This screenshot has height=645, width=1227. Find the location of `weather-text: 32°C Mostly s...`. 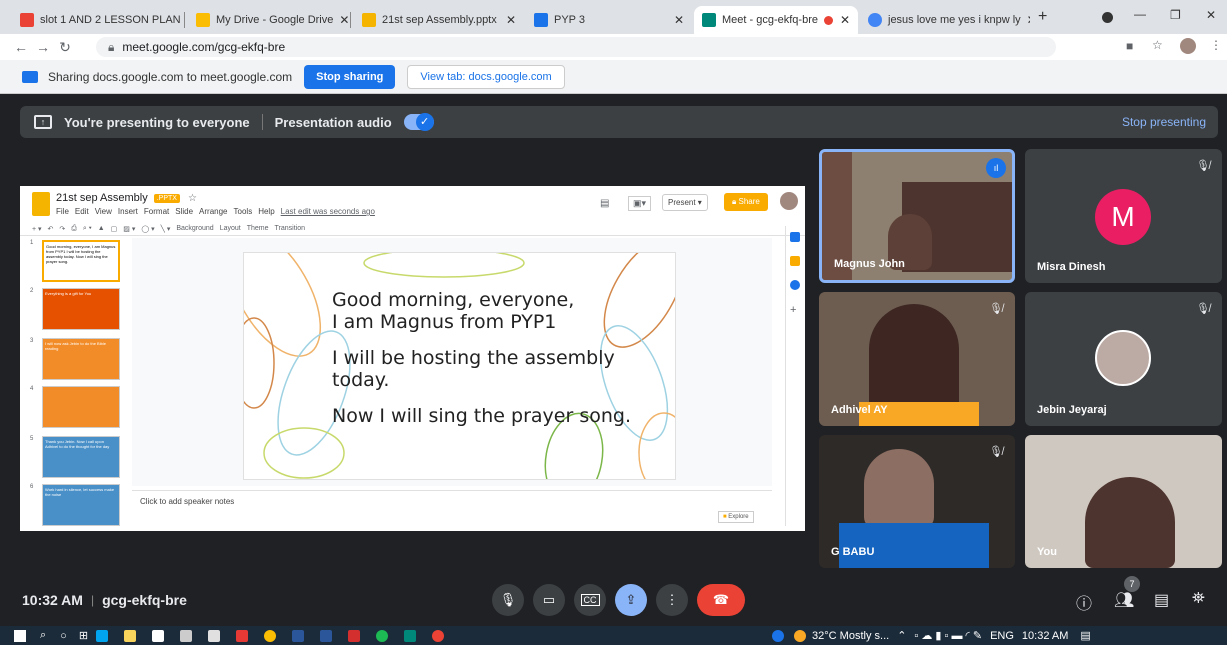

weather-text: 32°C Mostly s... is located at coordinates (850, 636).